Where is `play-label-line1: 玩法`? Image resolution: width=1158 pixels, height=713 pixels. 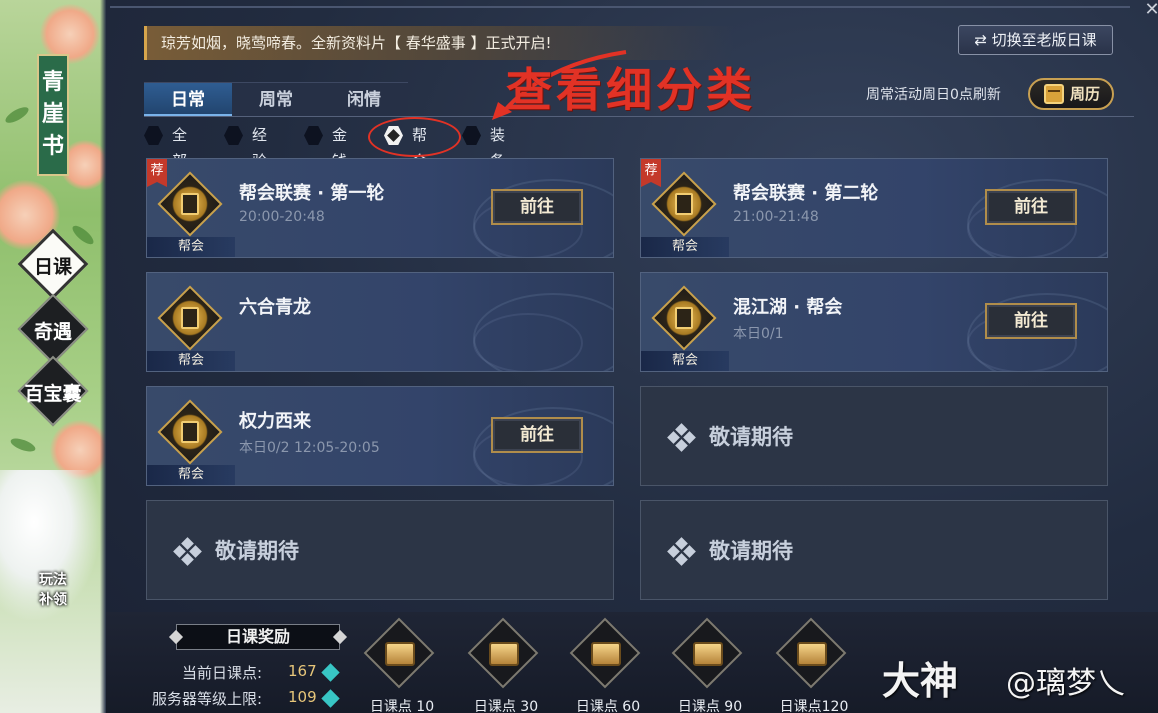 play-label-line1: 玩法 is located at coordinates (53, 580).